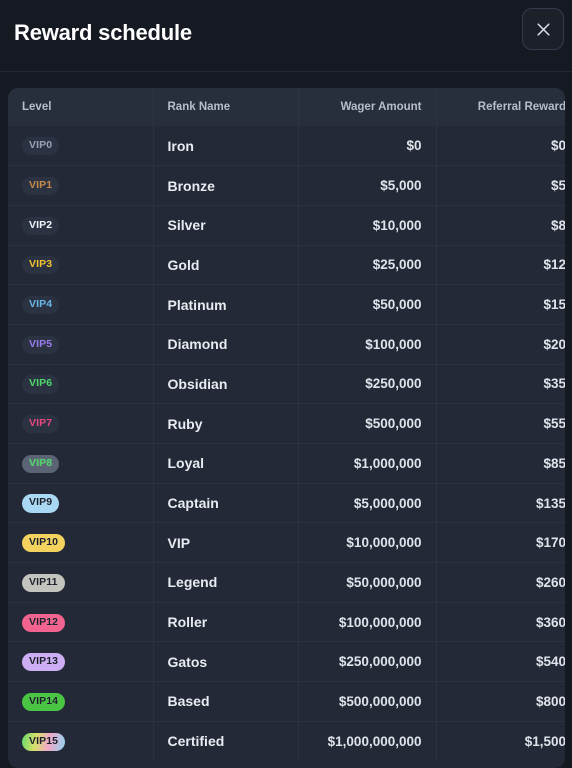 The width and height of the screenshot is (572, 768). I want to click on cell-referral-reward: $135, so click(550, 503).